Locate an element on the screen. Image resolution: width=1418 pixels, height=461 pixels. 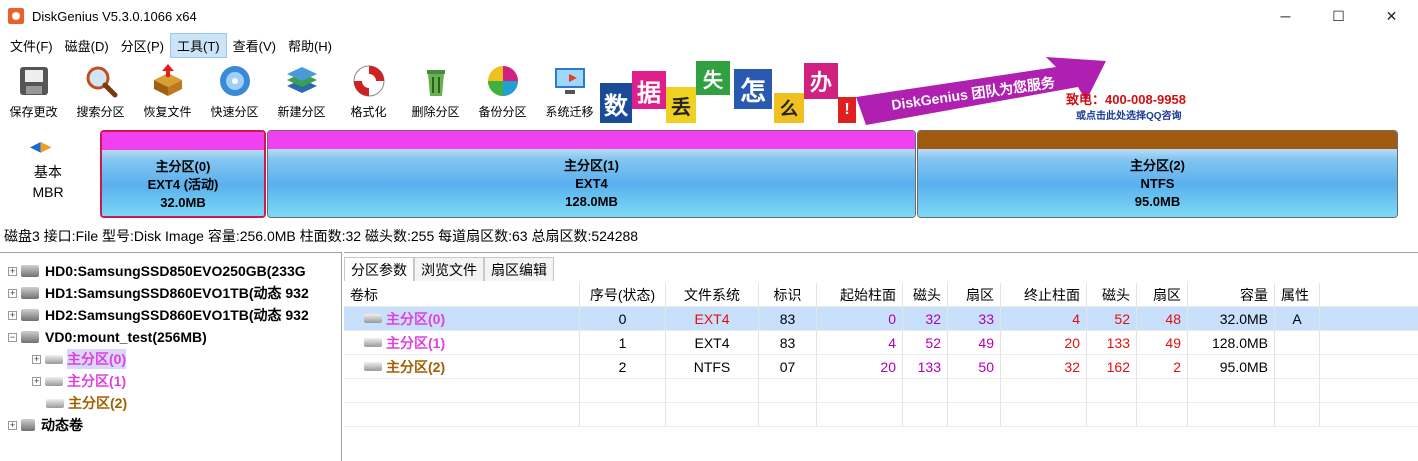
save-changes-button: 保存更改 is located at coordinates (33, 93).